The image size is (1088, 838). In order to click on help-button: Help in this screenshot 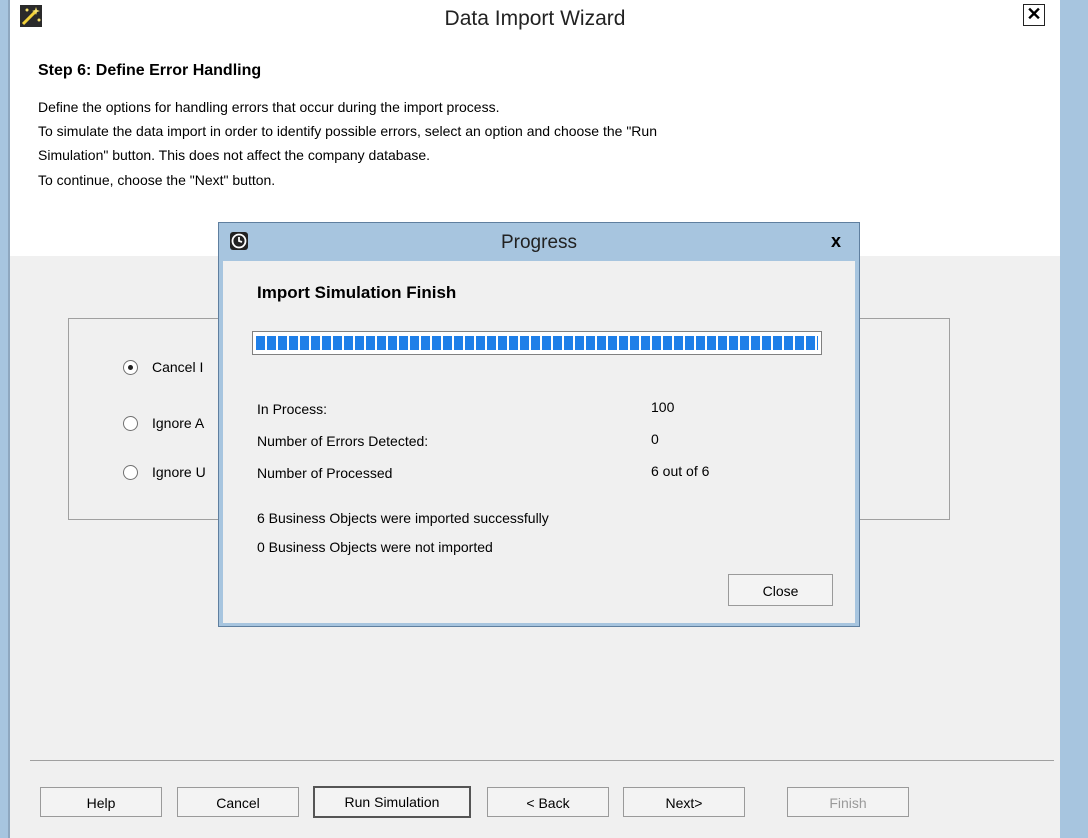, I will do `click(101, 802)`.